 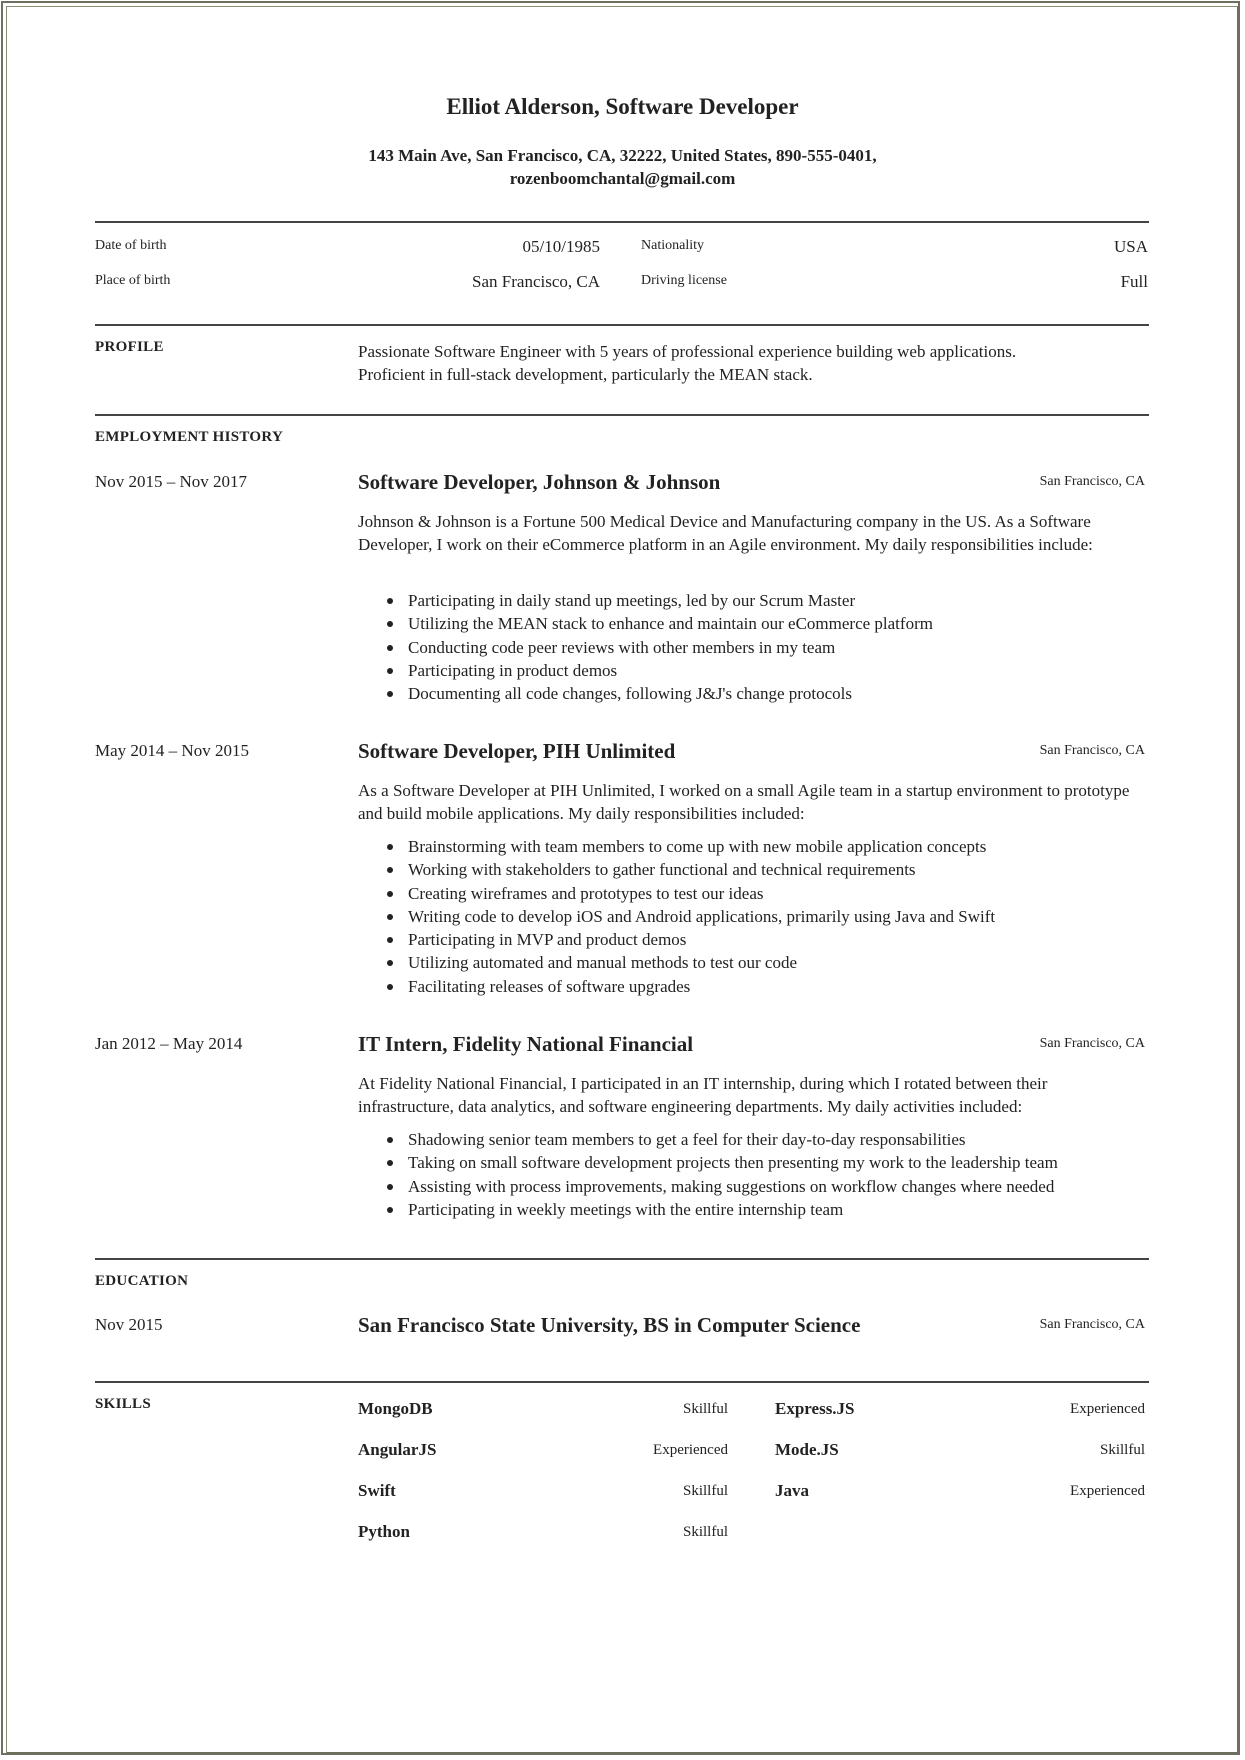 I want to click on skill-name: Mode.JS, so click(x=807, y=1449).